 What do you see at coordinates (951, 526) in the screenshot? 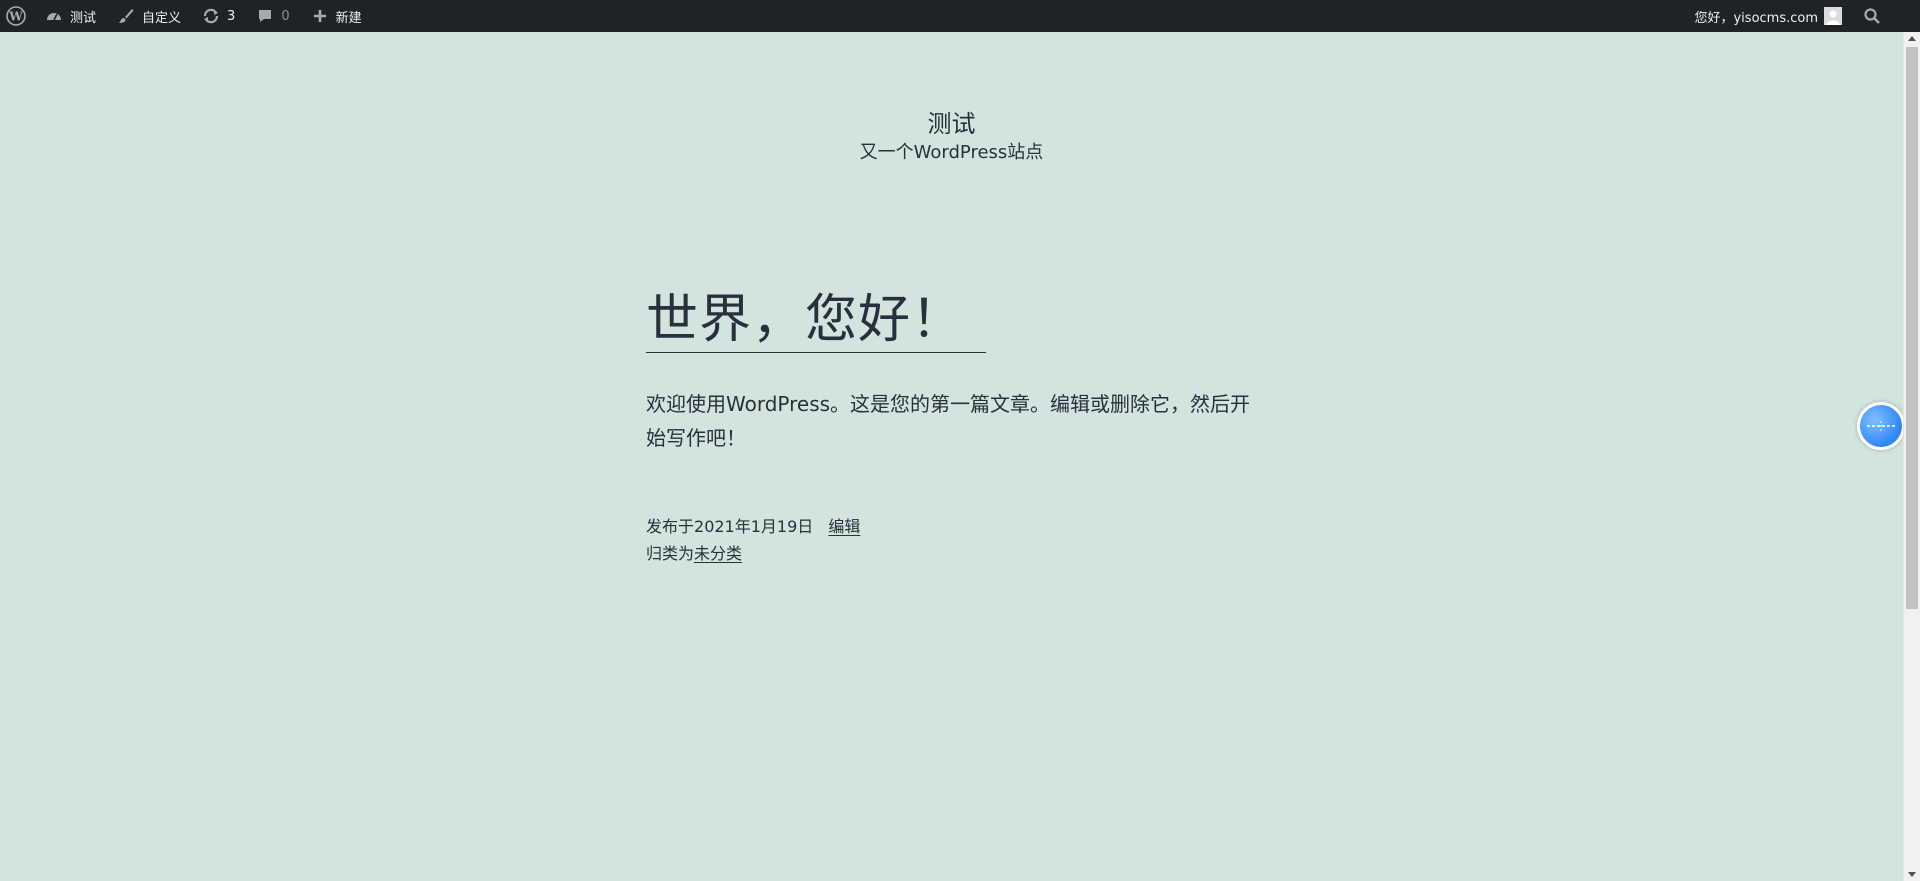
I see `post-date-line: 发布于2021年1月19日 编辑` at bounding box center [951, 526].